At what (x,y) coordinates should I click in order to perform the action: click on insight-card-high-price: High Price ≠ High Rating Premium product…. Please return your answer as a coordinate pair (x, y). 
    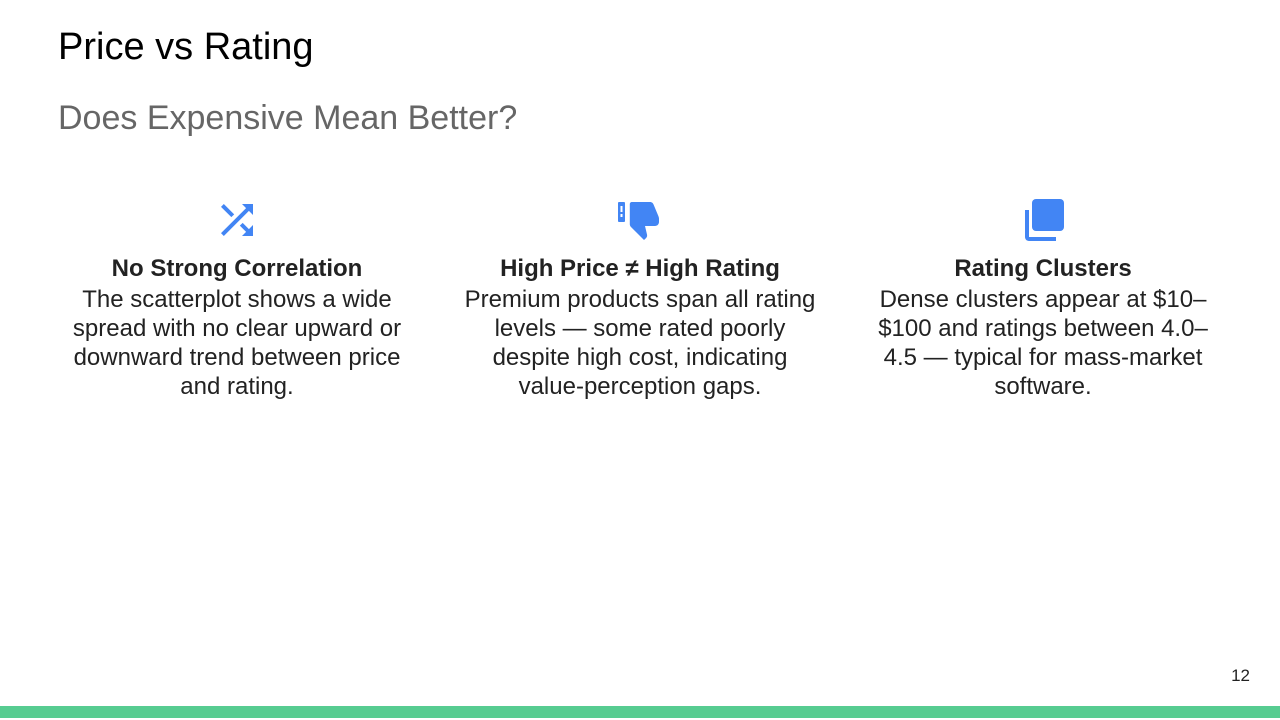
    Looking at the image, I should click on (640, 298).